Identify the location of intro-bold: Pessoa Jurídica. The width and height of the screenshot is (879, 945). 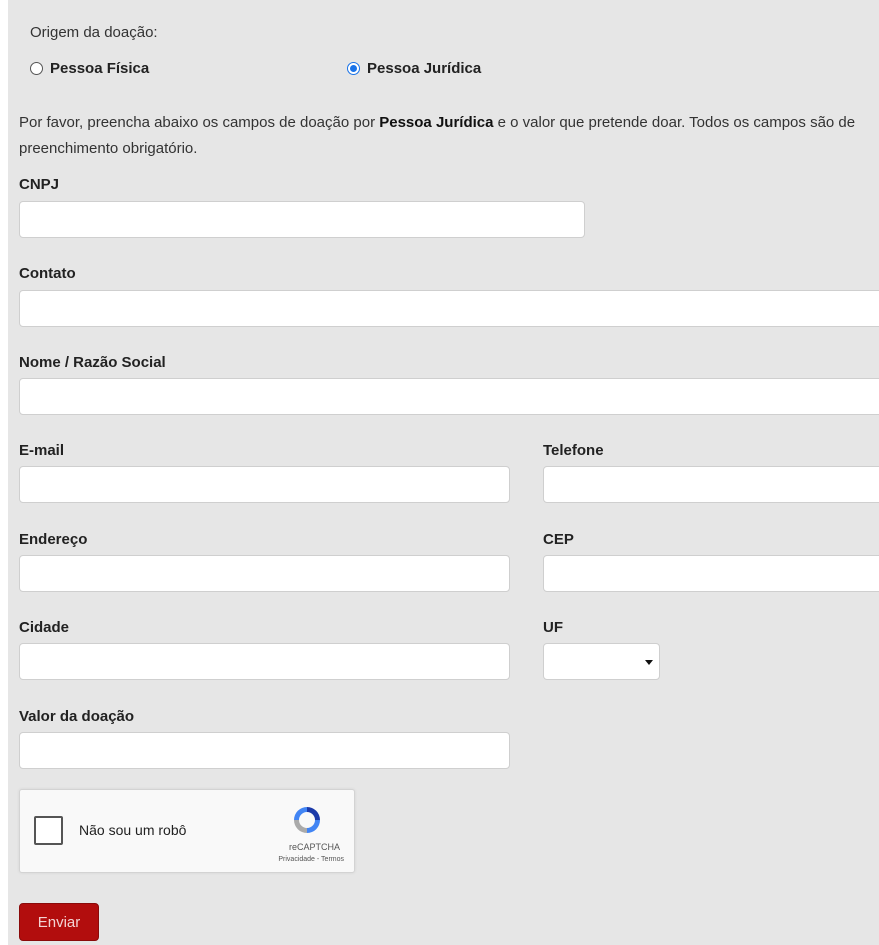
(436, 122).